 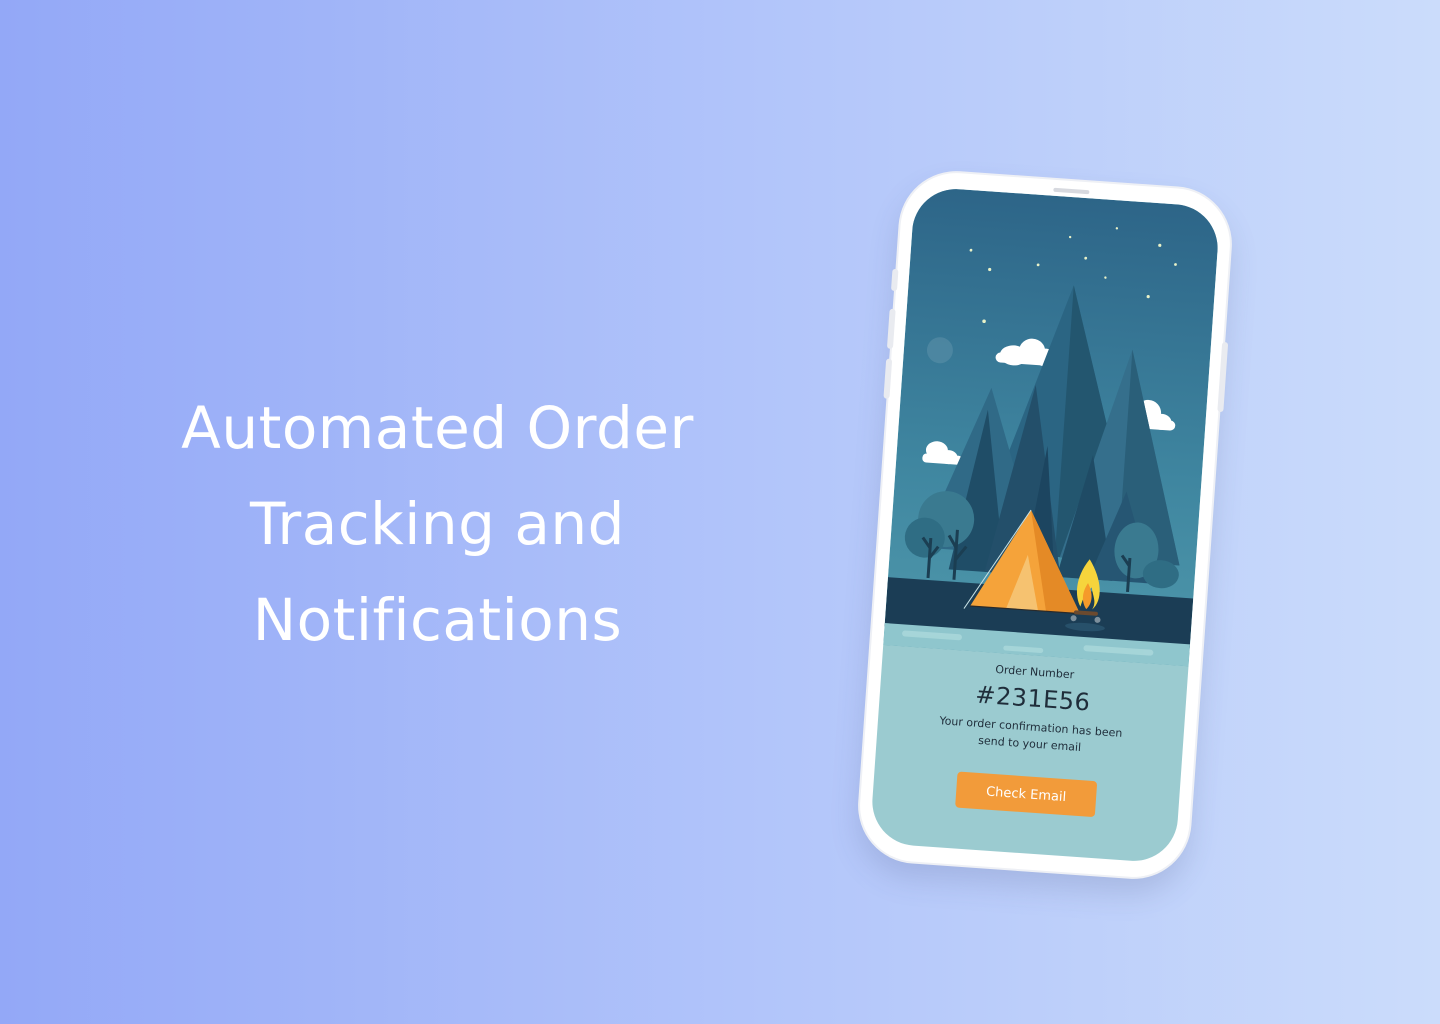 I want to click on phone-volume-down, so click(x=888, y=378).